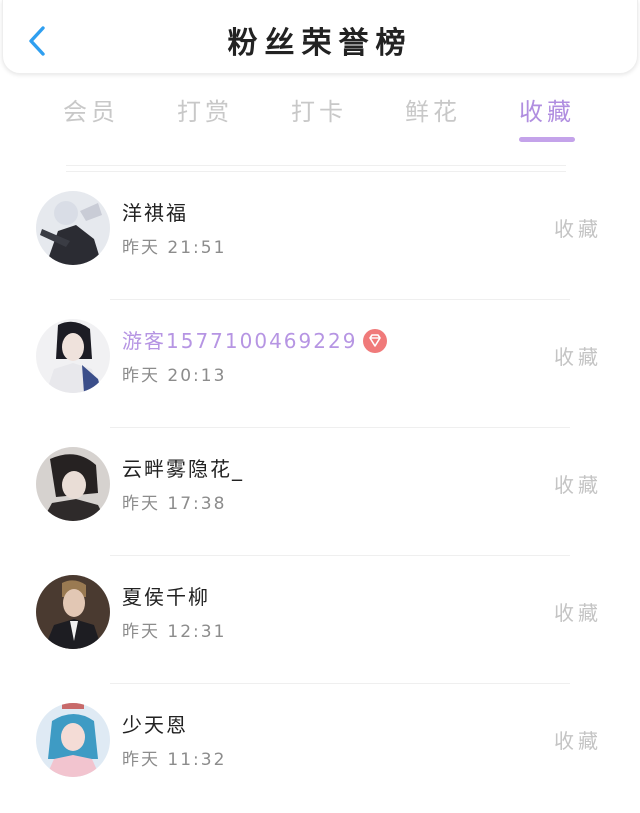 The height and width of the screenshot is (813, 640). Describe the element at coordinates (155, 725) in the screenshot. I see `fan-name: 少天恩` at that location.